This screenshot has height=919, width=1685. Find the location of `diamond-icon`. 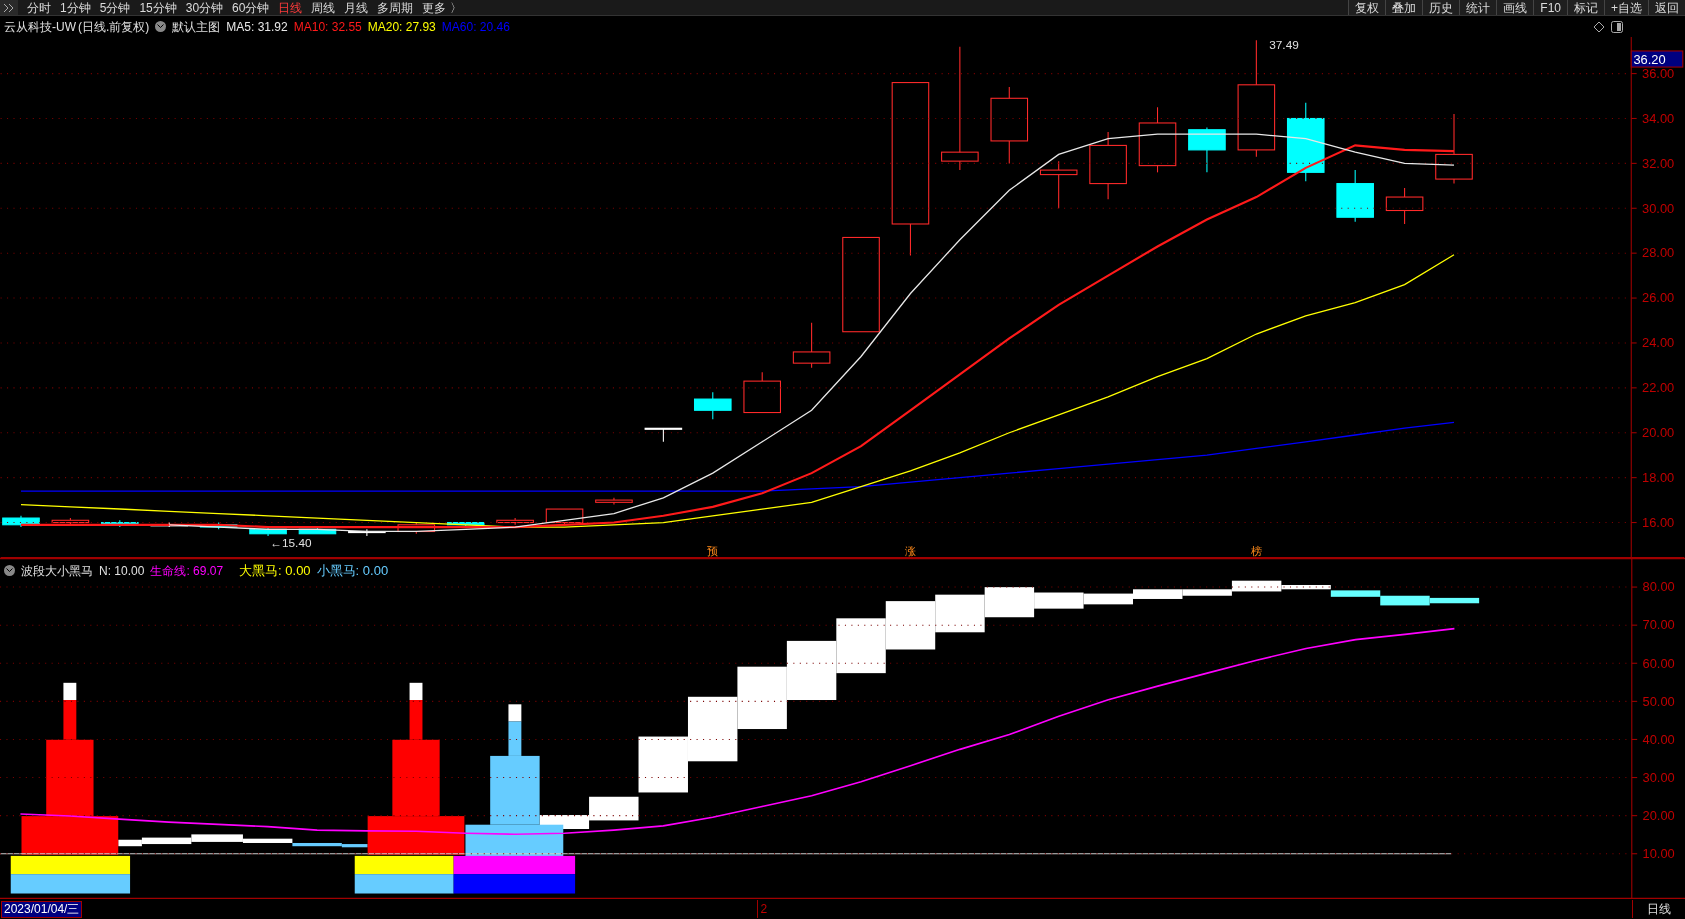

diamond-icon is located at coordinates (1599, 26).